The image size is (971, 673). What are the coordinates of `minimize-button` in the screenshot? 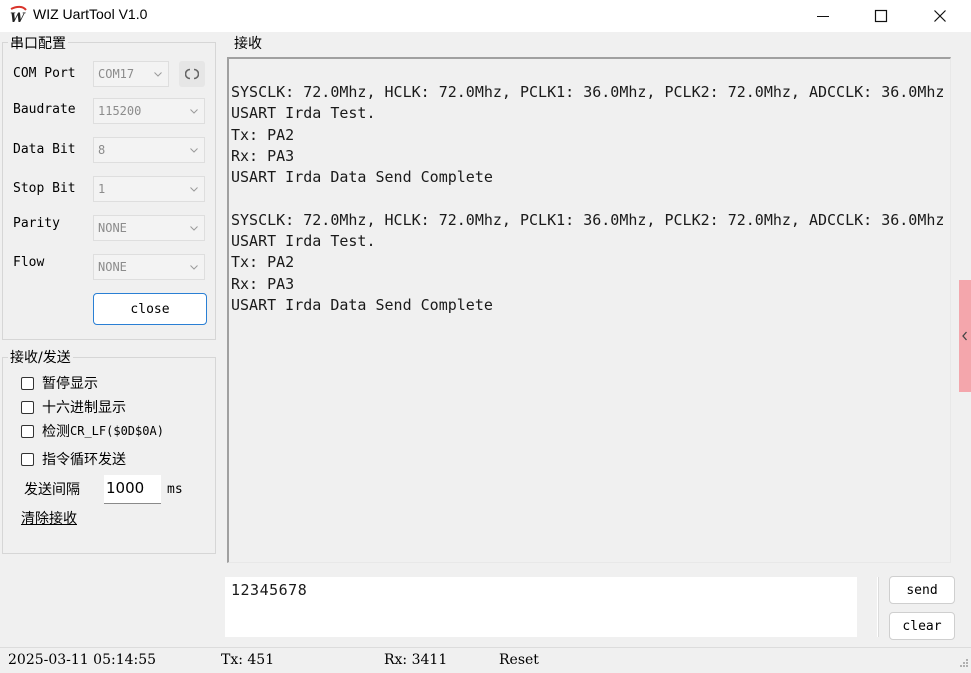 It's located at (823, 16).